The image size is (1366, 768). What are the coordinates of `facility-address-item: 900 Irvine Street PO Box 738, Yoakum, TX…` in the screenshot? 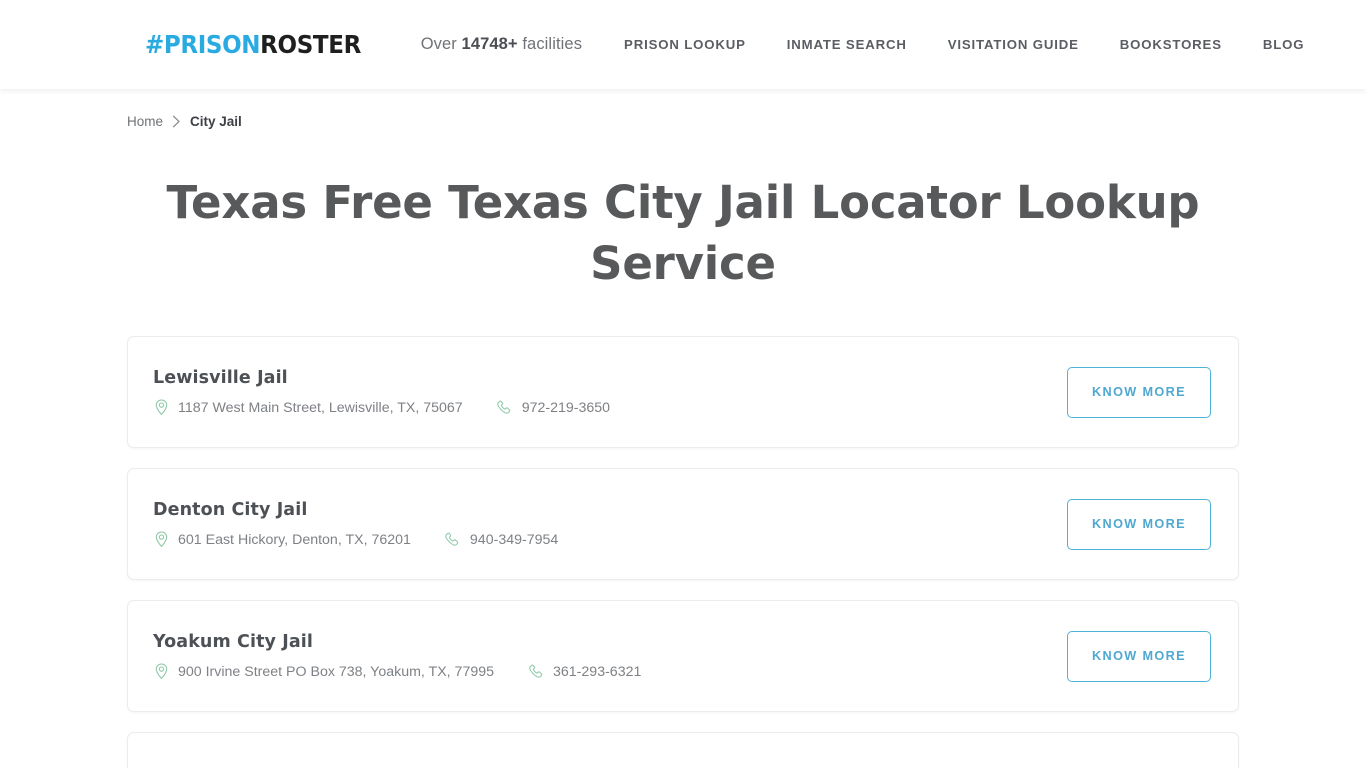 It's located at (323, 671).